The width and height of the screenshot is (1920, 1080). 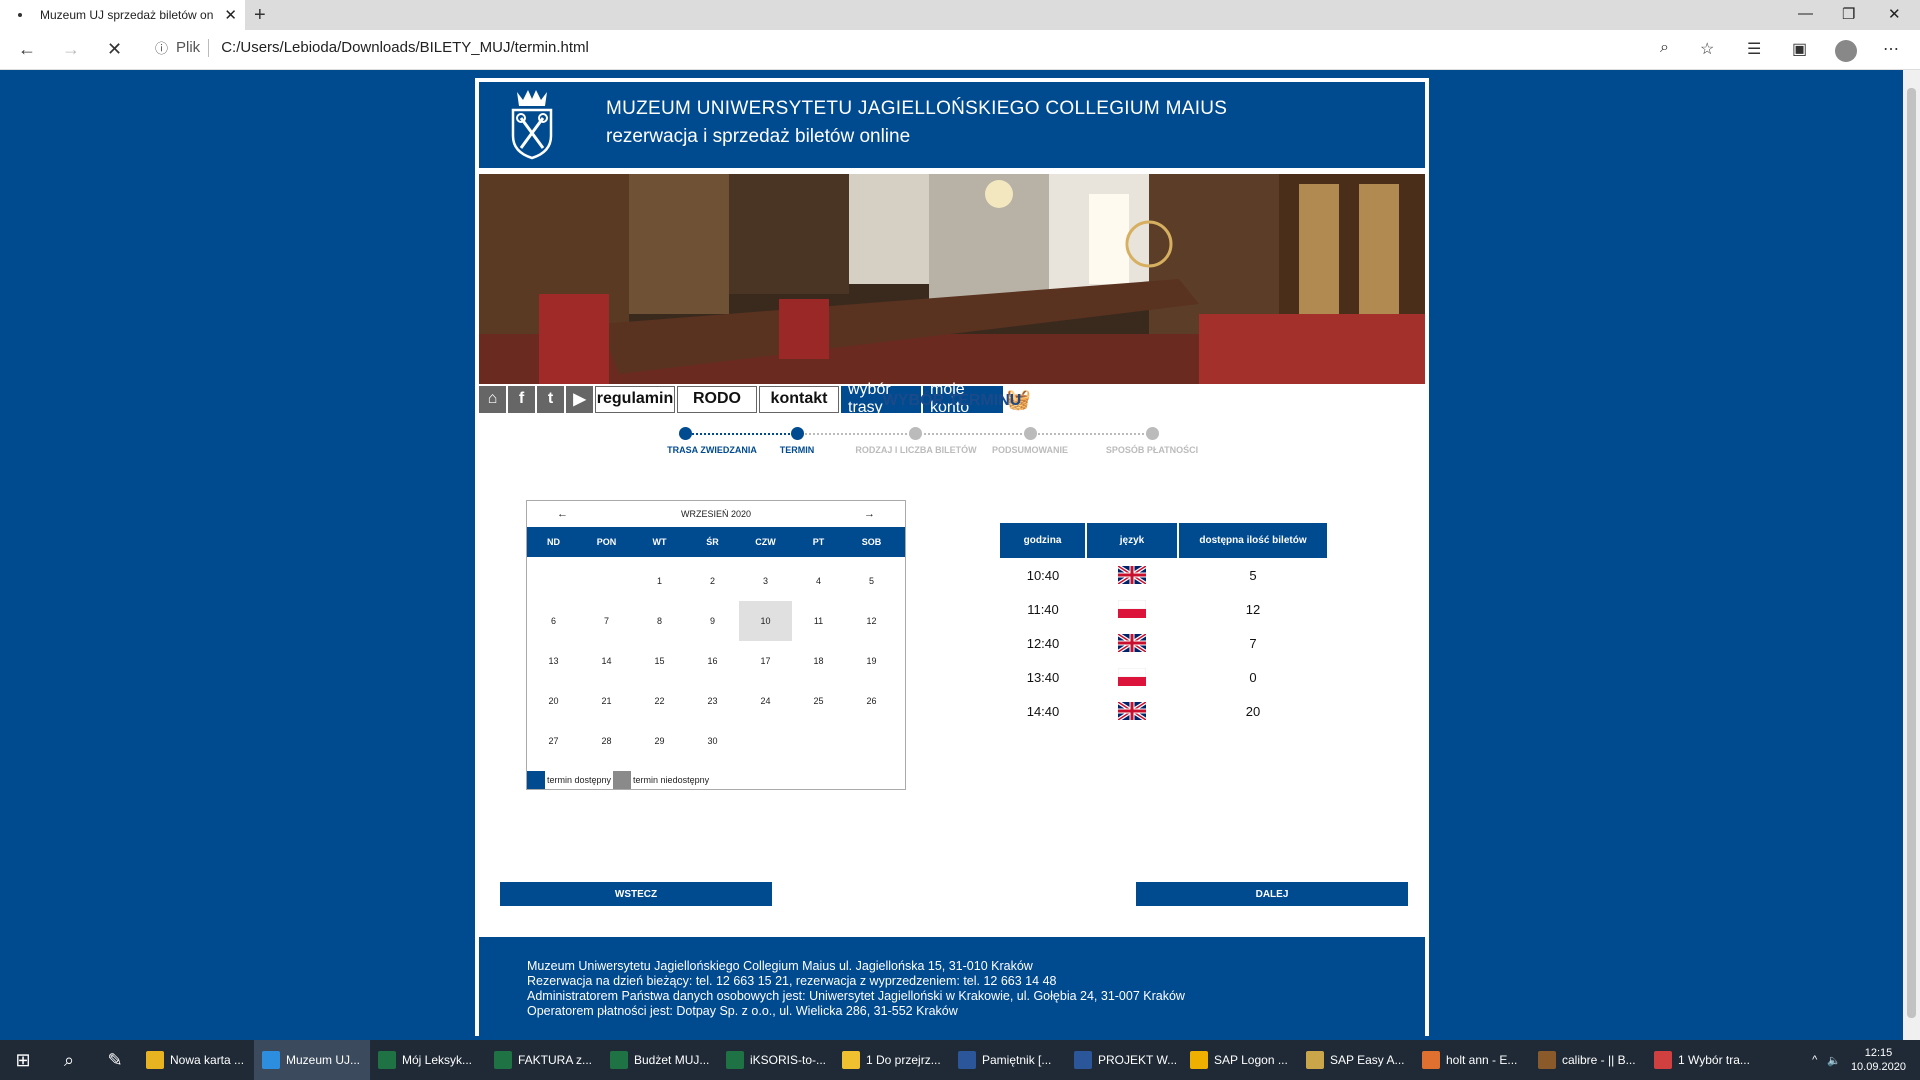 What do you see at coordinates (606, 701) in the screenshot?
I see `calendar-day: 21` at bounding box center [606, 701].